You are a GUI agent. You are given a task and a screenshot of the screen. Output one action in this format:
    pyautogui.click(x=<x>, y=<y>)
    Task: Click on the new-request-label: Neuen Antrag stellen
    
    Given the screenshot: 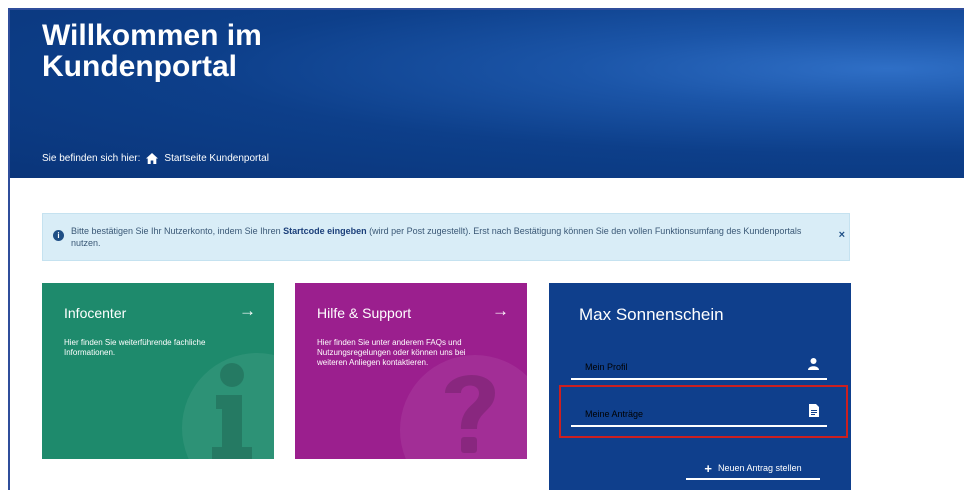 What is the action you would take?
    pyautogui.click(x=760, y=468)
    